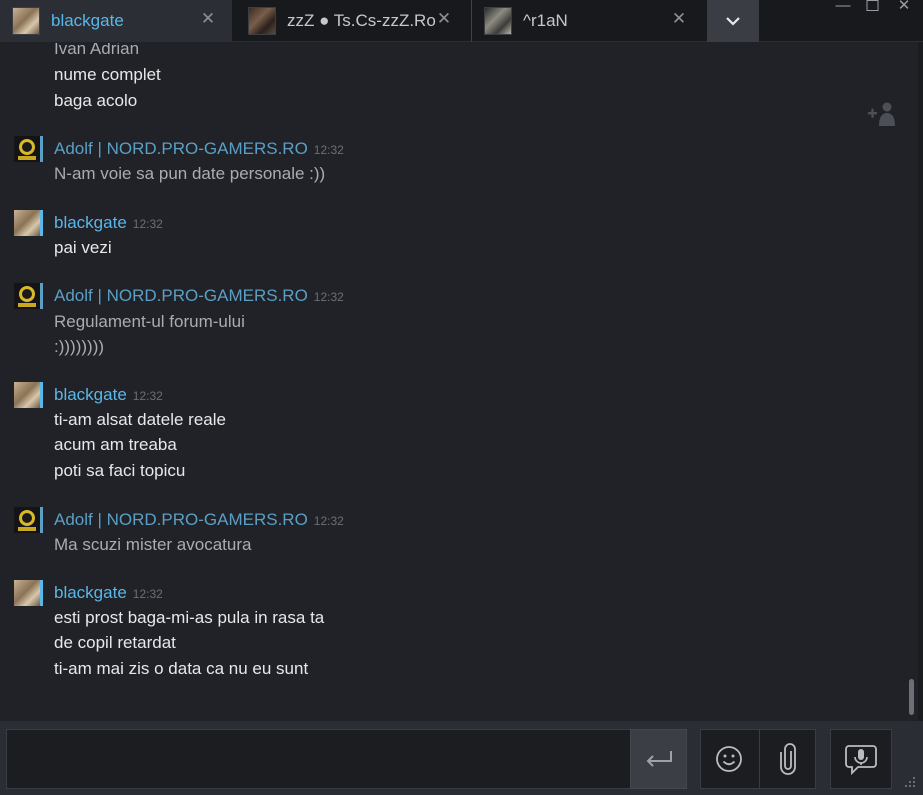 This screenshot has width=923, height=795. What do you see at coordinates (904, 7) in the screenshot?
I see `close-window-icon: ✕` at bounding box center [904, 7].